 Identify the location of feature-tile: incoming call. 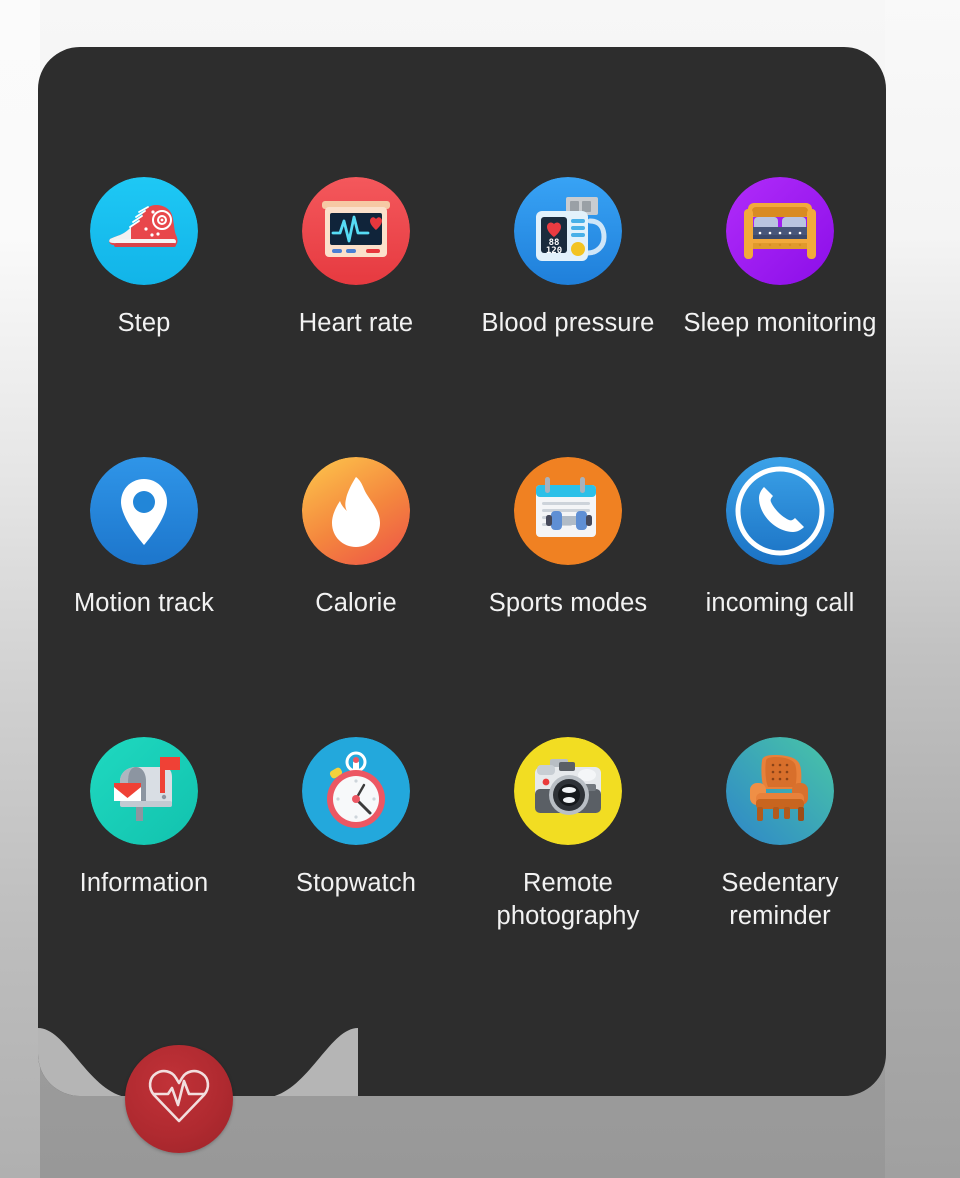
(780, 597).